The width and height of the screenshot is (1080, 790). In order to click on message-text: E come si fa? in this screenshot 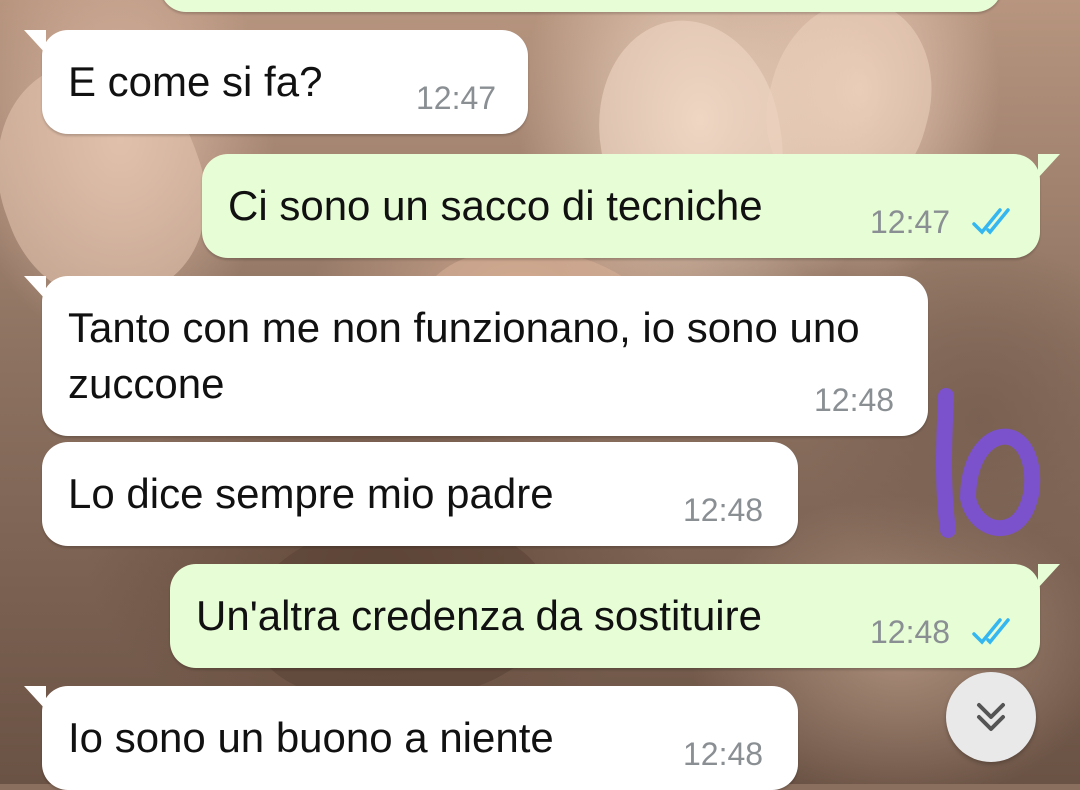, I will do `click(195, 81)`.